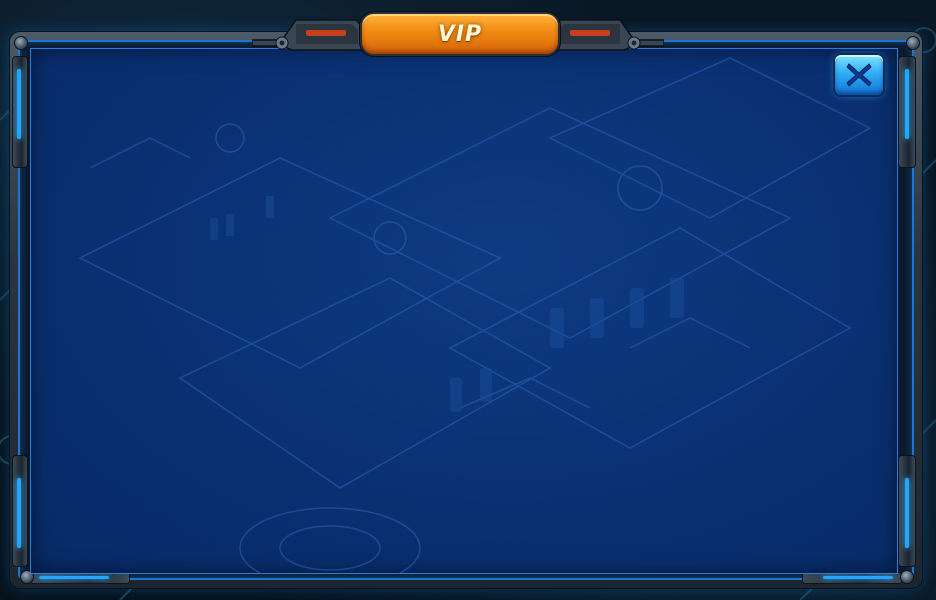 Image resolution: width=936 pixels, height=600 pixels. I want to click on right-rail-bottom, so click(907, 511).